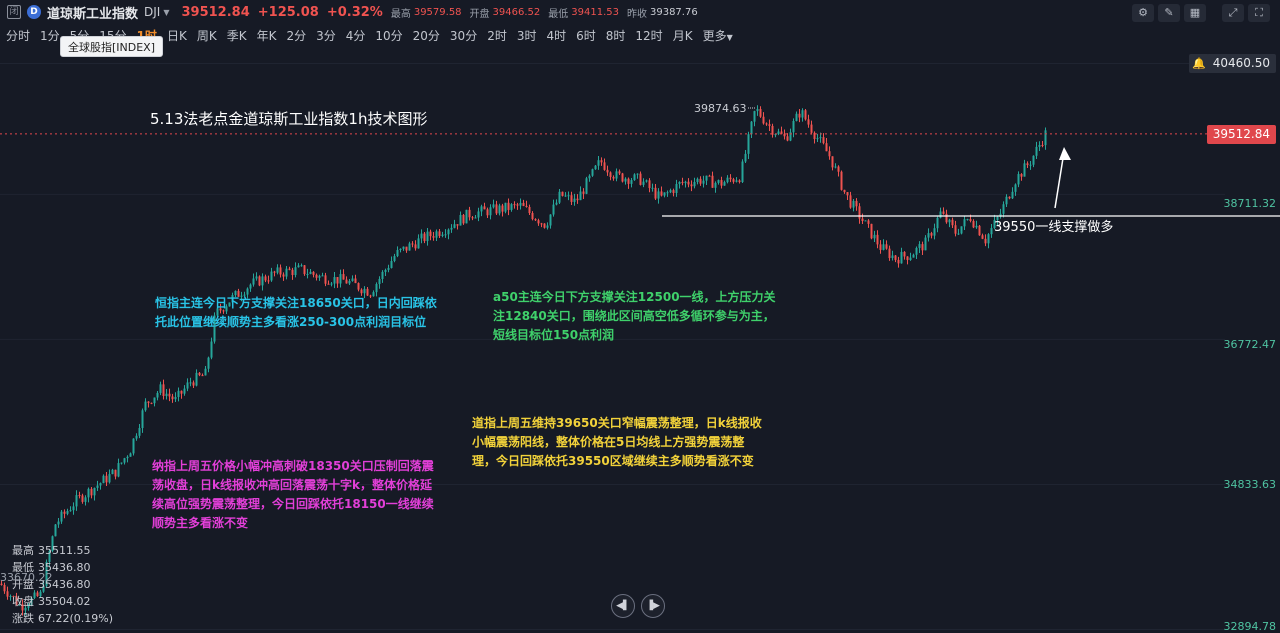 The image size is (1280, 633). Describe the element at coordinates (207, 35) in the screenshot. I see `timeframe-tab: 周K` at that location.